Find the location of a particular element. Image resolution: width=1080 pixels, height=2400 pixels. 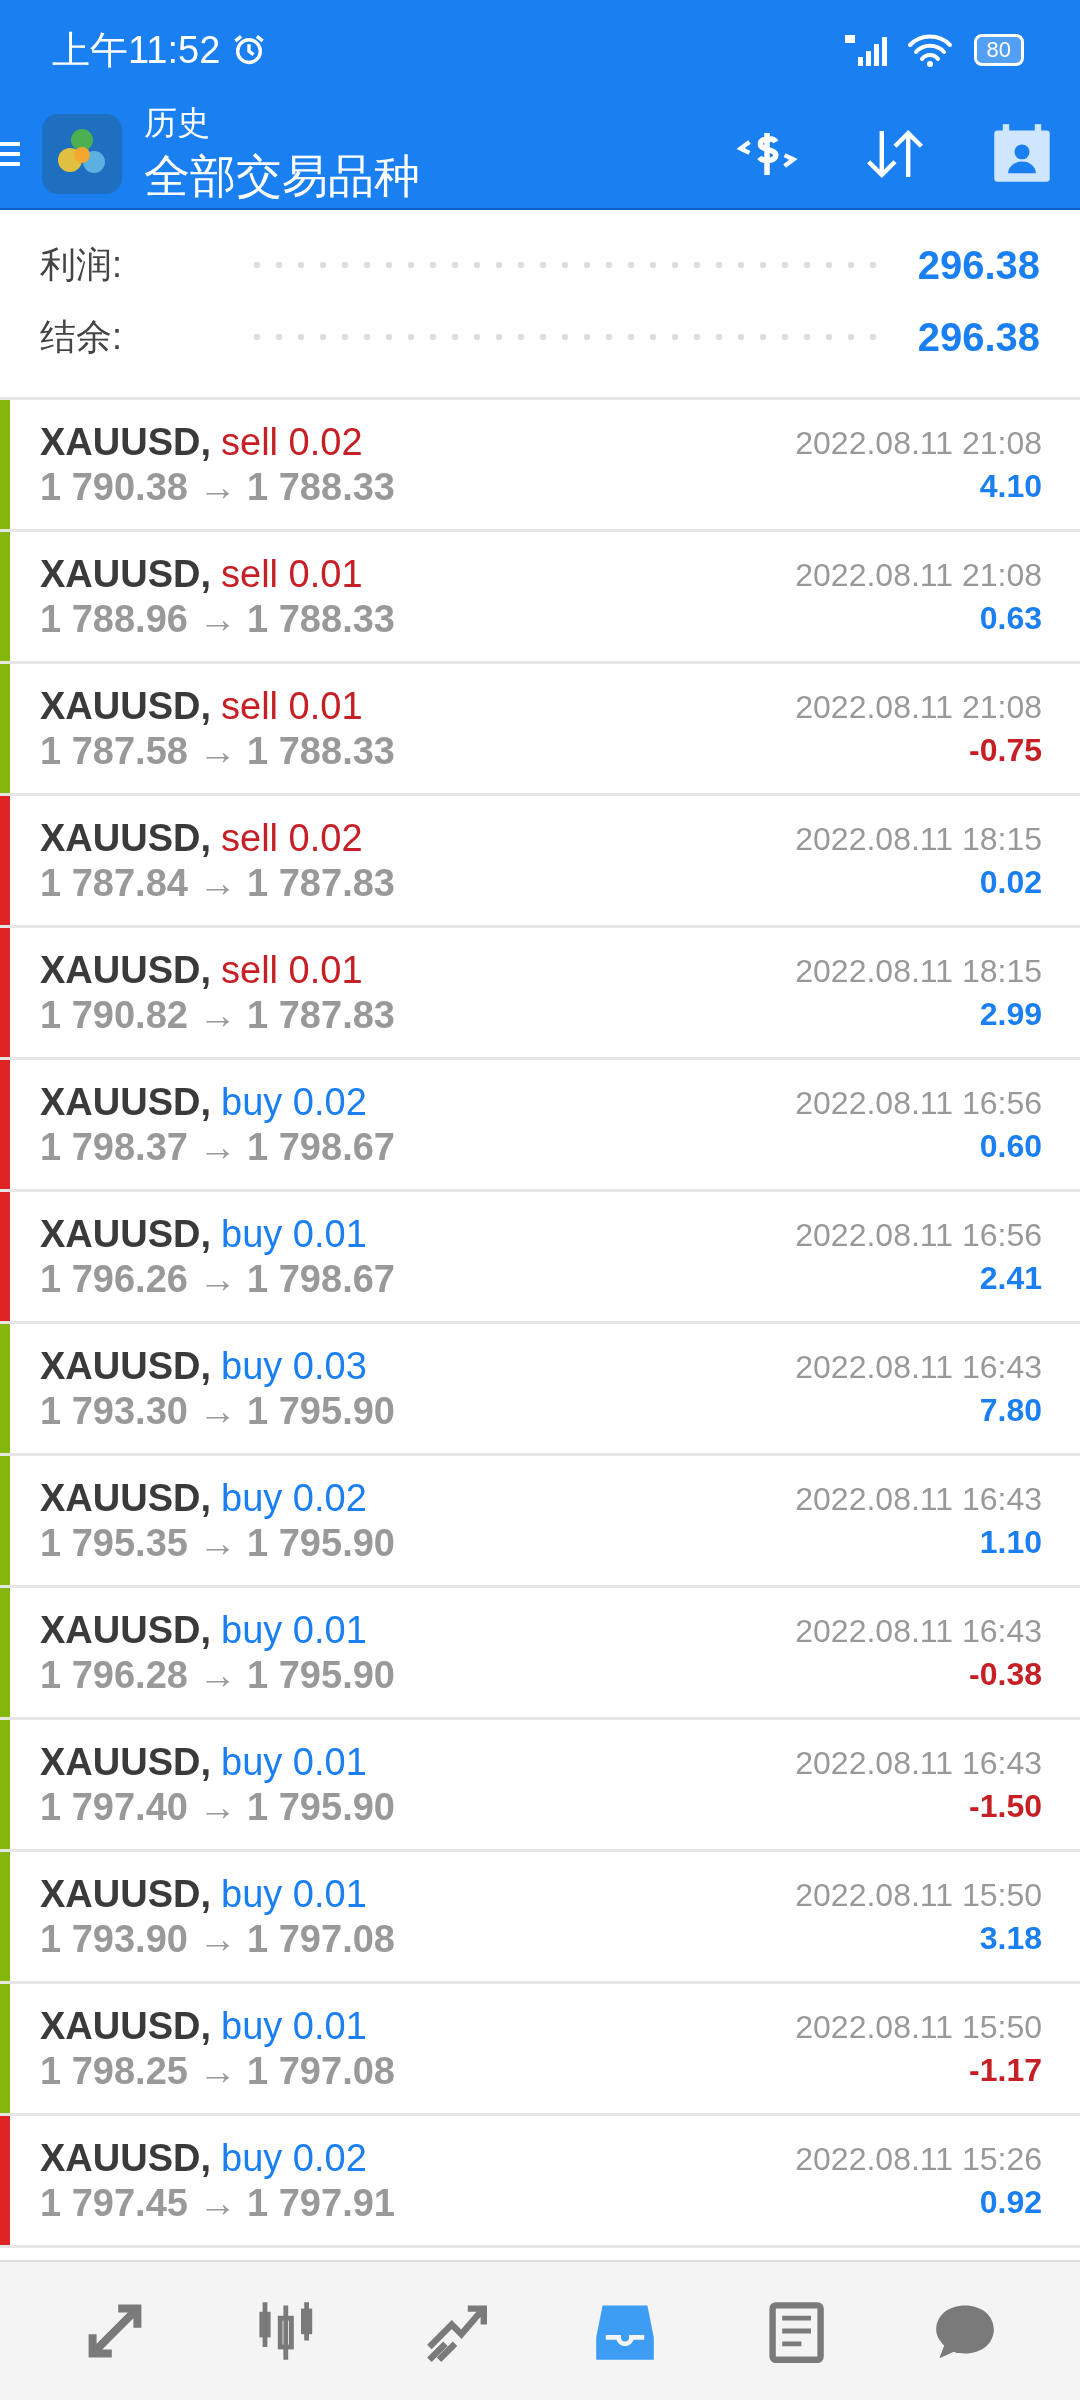

deal-row: XAUUSD, sell 0.01 1 790.82 → 1 787.83 2022.08.11 18:15 2.99 is located at coordinates (540, 994).